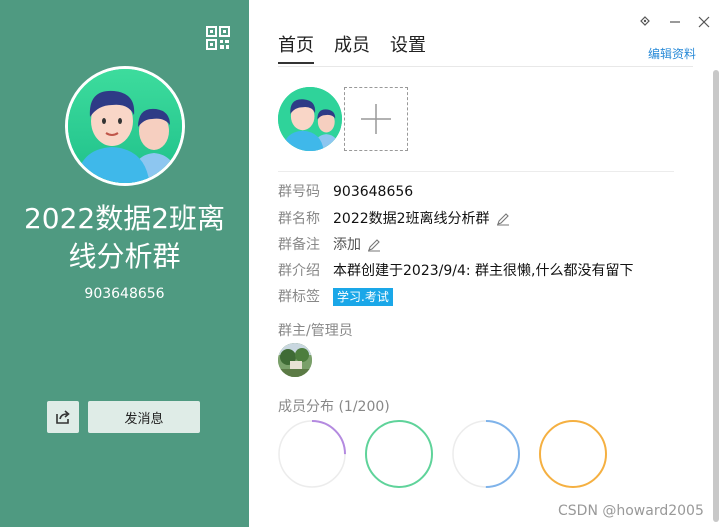 The width and height of the screenshot is (723, 527). I want to click on tab-settings: 设置, so click(408, 49).